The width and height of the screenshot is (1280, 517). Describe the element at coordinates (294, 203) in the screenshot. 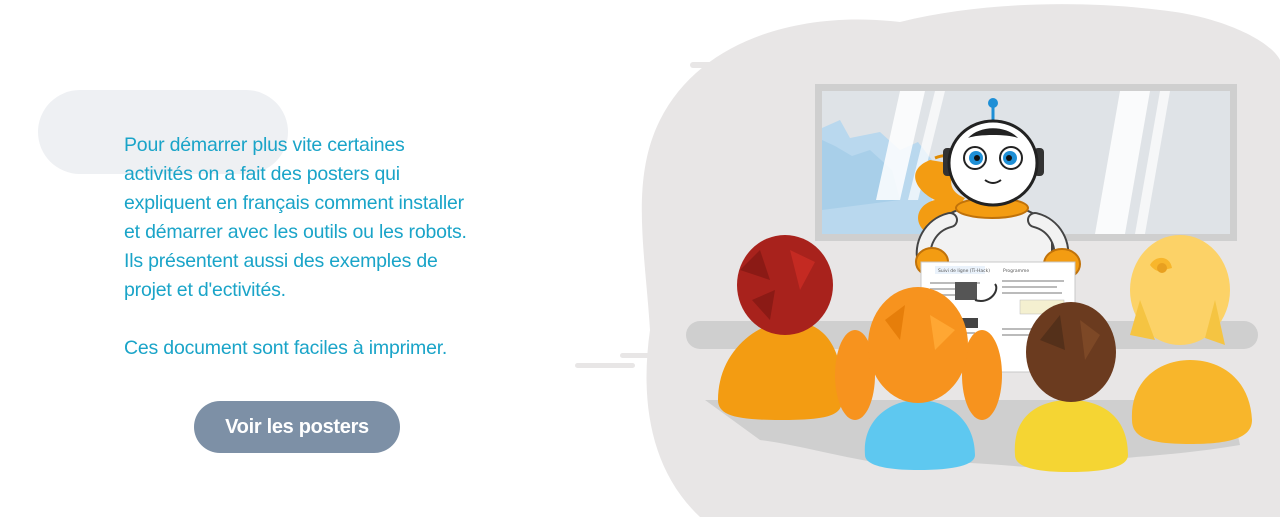

I see `intro-line: expliquent en français comment installer` at that location.